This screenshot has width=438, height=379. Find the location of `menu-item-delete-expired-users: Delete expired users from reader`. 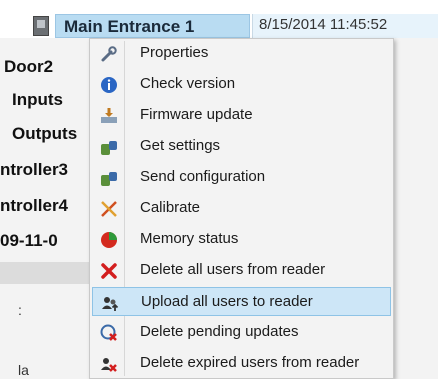

menu-item-delete-expired-users: Delete expired users from reader is located at coordinates (241, 363).